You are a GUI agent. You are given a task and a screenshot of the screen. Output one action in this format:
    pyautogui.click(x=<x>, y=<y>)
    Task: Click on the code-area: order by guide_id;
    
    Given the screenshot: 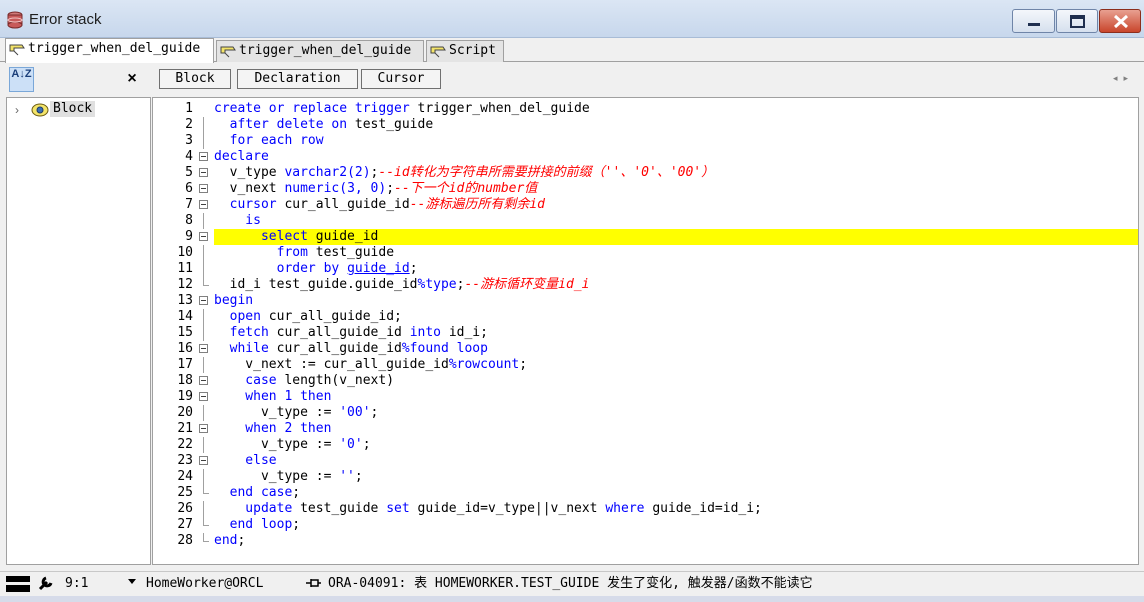 What is the action you would take?
    pyautogui.click(x=676, y=269)
    